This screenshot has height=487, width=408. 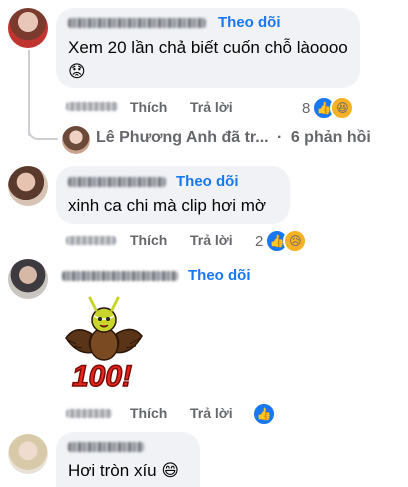 I want to click on worried-emoji: 😟, so click(x=77, y=71).